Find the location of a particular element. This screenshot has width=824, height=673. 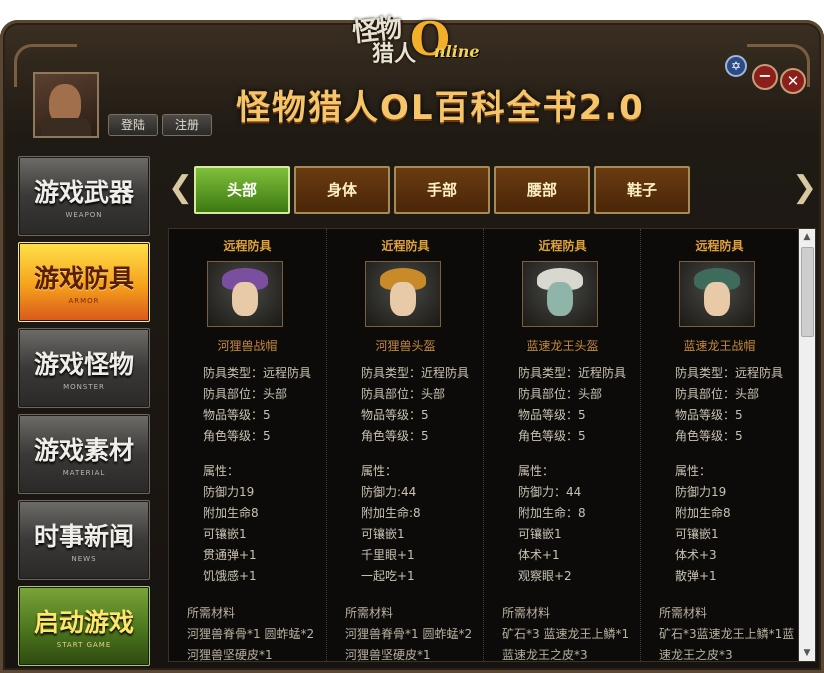

armor-attr: 散弹+1 is located at coordinates (696, 576).